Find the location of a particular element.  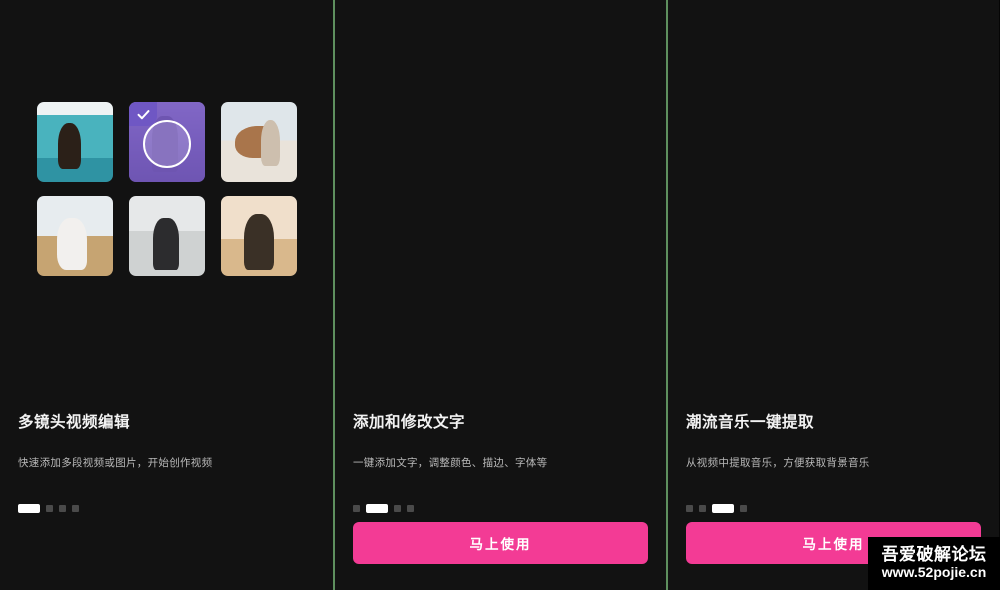

page-title: 添加和修改文字 is located at coordinates (500, 421).